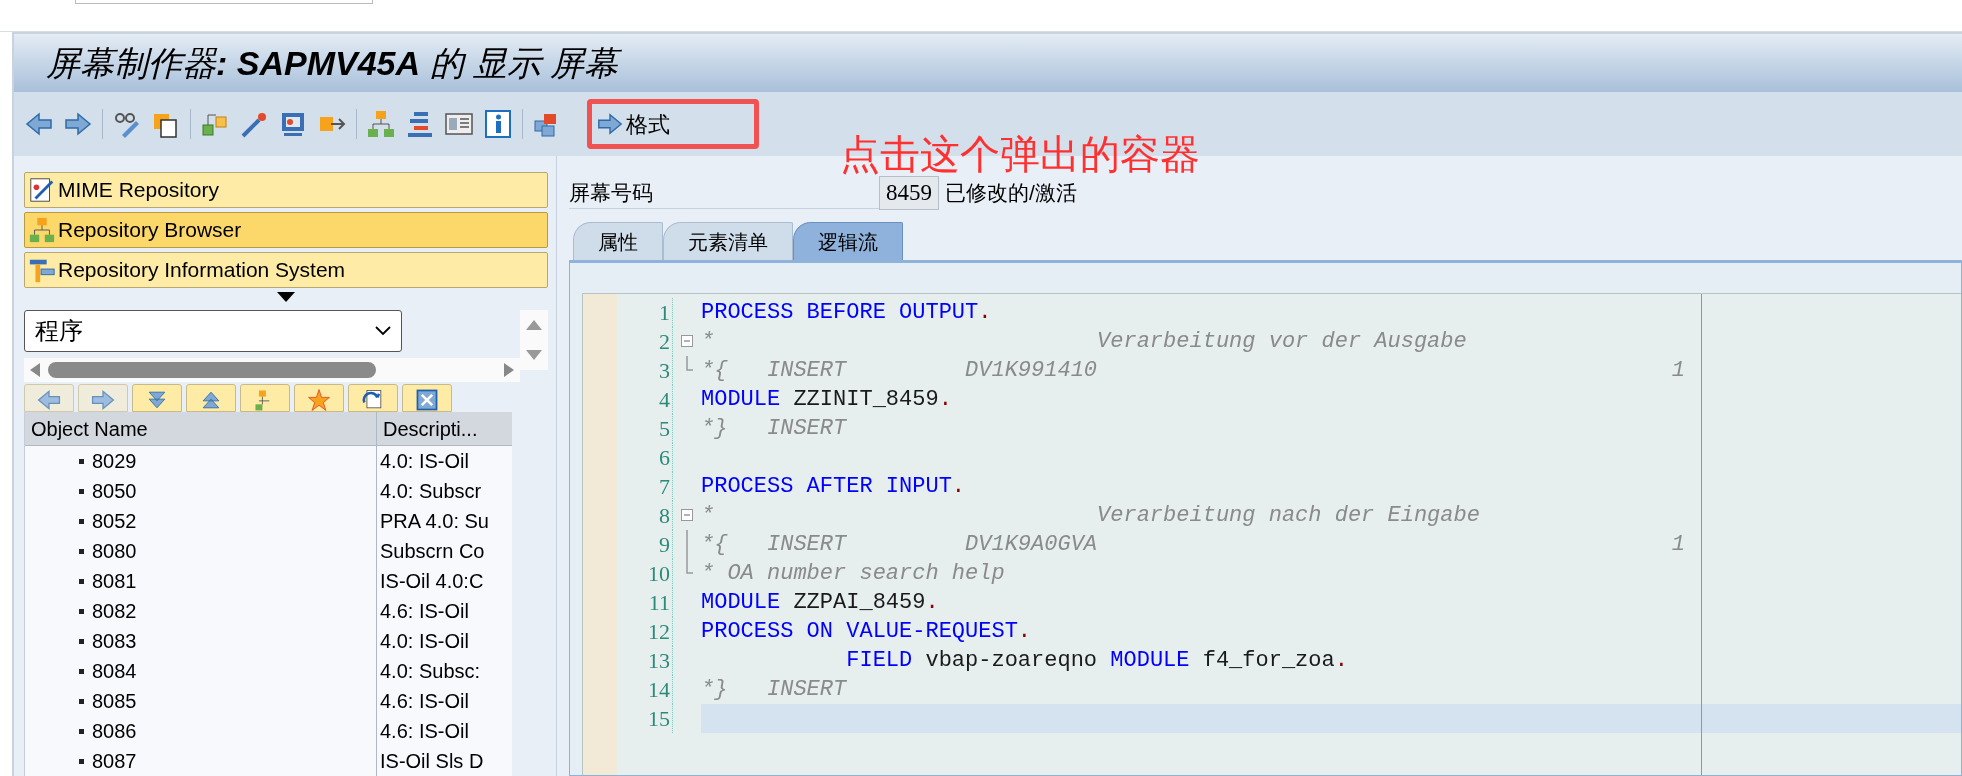  What do you see at coordinates (534, 355) in the screenshot?
I see `scroll-down-icon` at bounding box center [534, 355].